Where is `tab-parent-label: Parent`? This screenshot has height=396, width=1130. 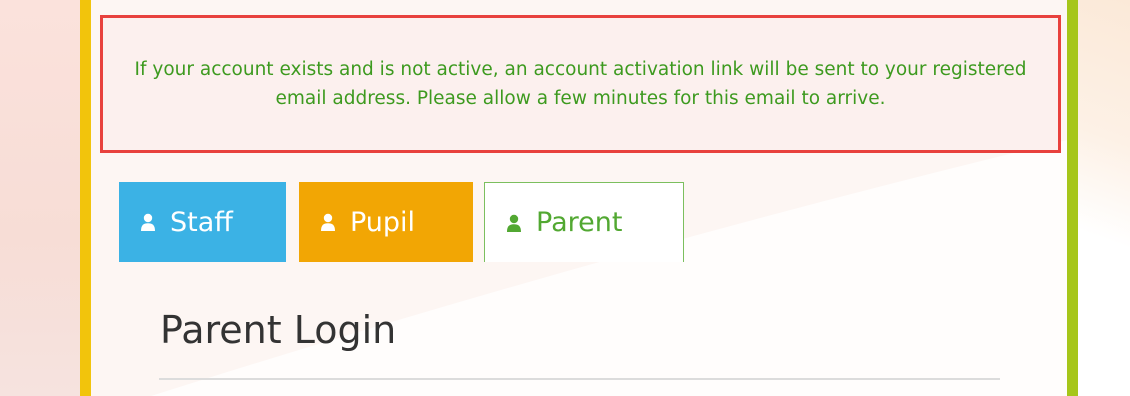
tab-parent-label: Parent is located at coordinates (579, 222).